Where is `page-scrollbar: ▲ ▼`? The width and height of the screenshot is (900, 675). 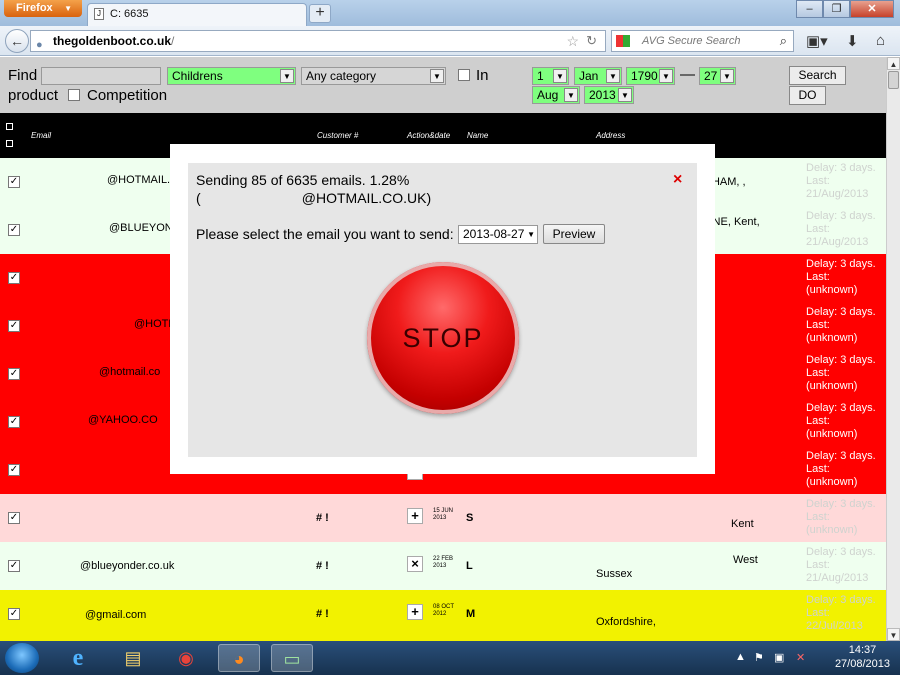 page-scrollbar: ▲ ▼ is located at coordinates (893, 349).